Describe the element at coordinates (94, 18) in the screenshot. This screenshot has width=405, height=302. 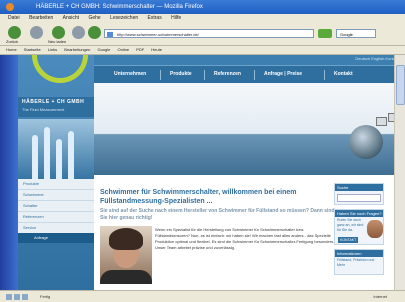
I see `menu-go: Gehe` at that location.